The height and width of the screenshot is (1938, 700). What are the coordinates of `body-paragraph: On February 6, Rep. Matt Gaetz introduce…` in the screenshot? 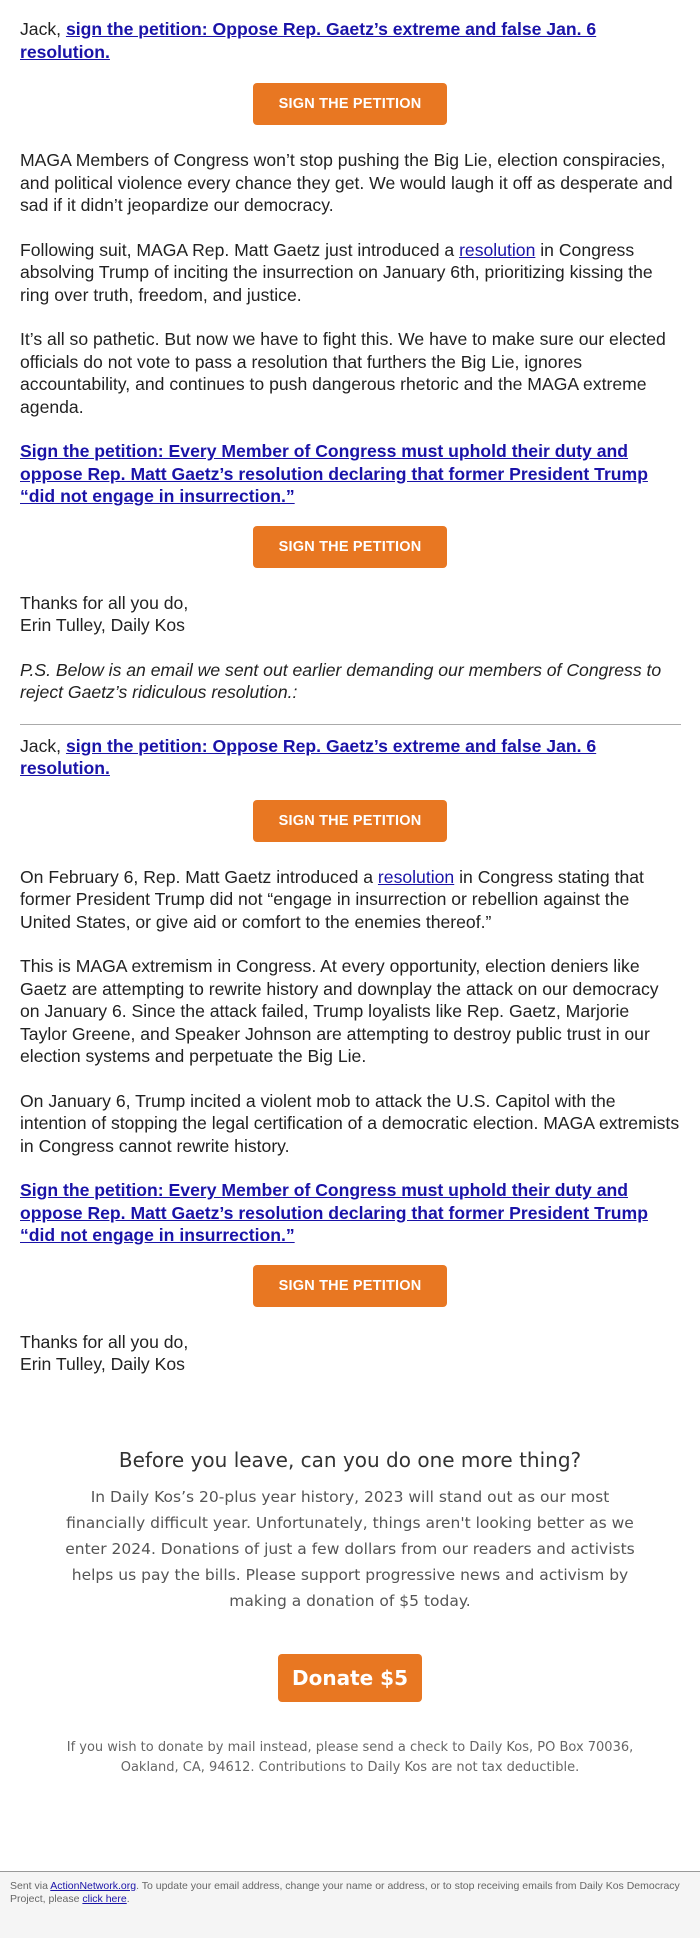 It's located at (350, 900).